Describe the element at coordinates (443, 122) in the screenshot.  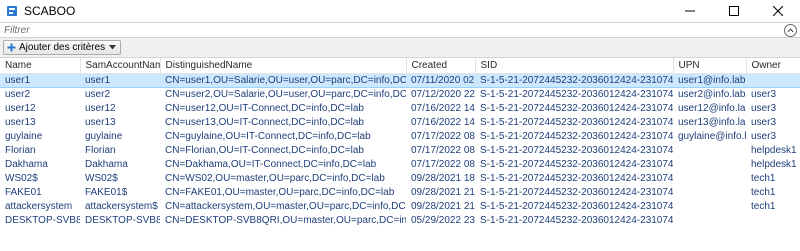
I see `cell-created: 07/16/2022 14:44:46` at that location.